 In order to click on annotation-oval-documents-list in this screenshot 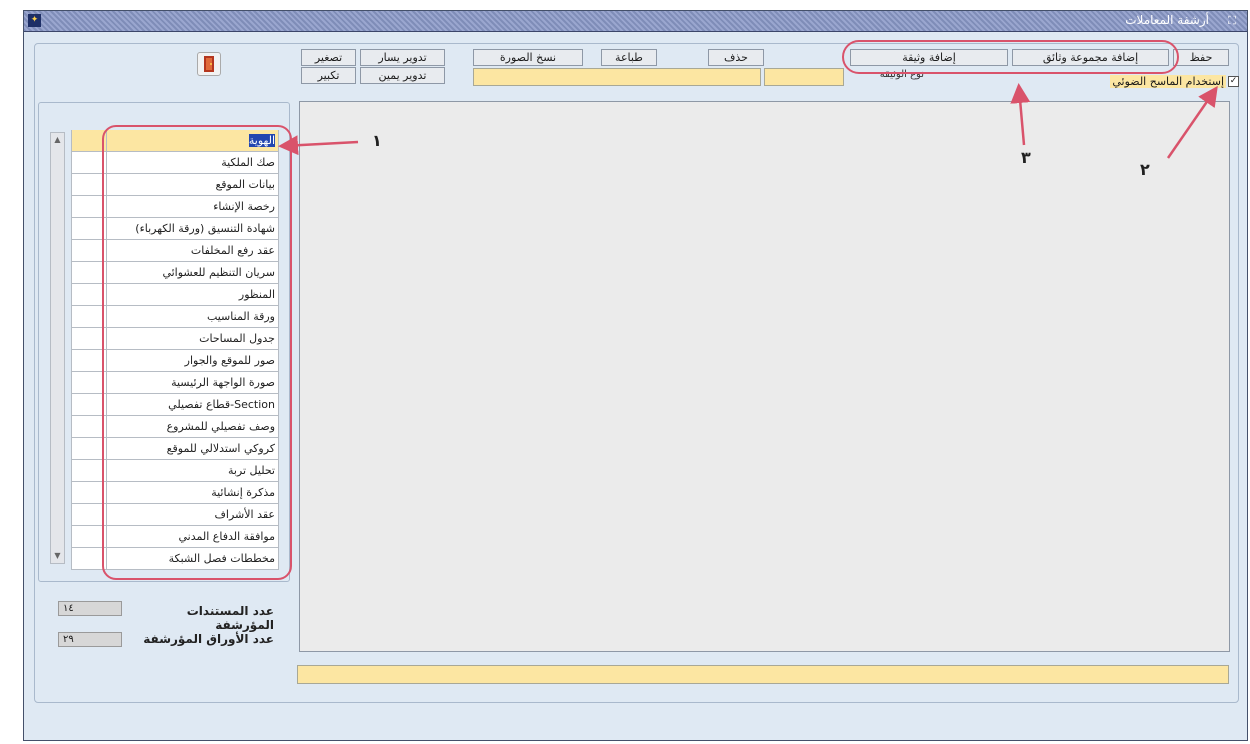, I will do `click(197, 352)`.